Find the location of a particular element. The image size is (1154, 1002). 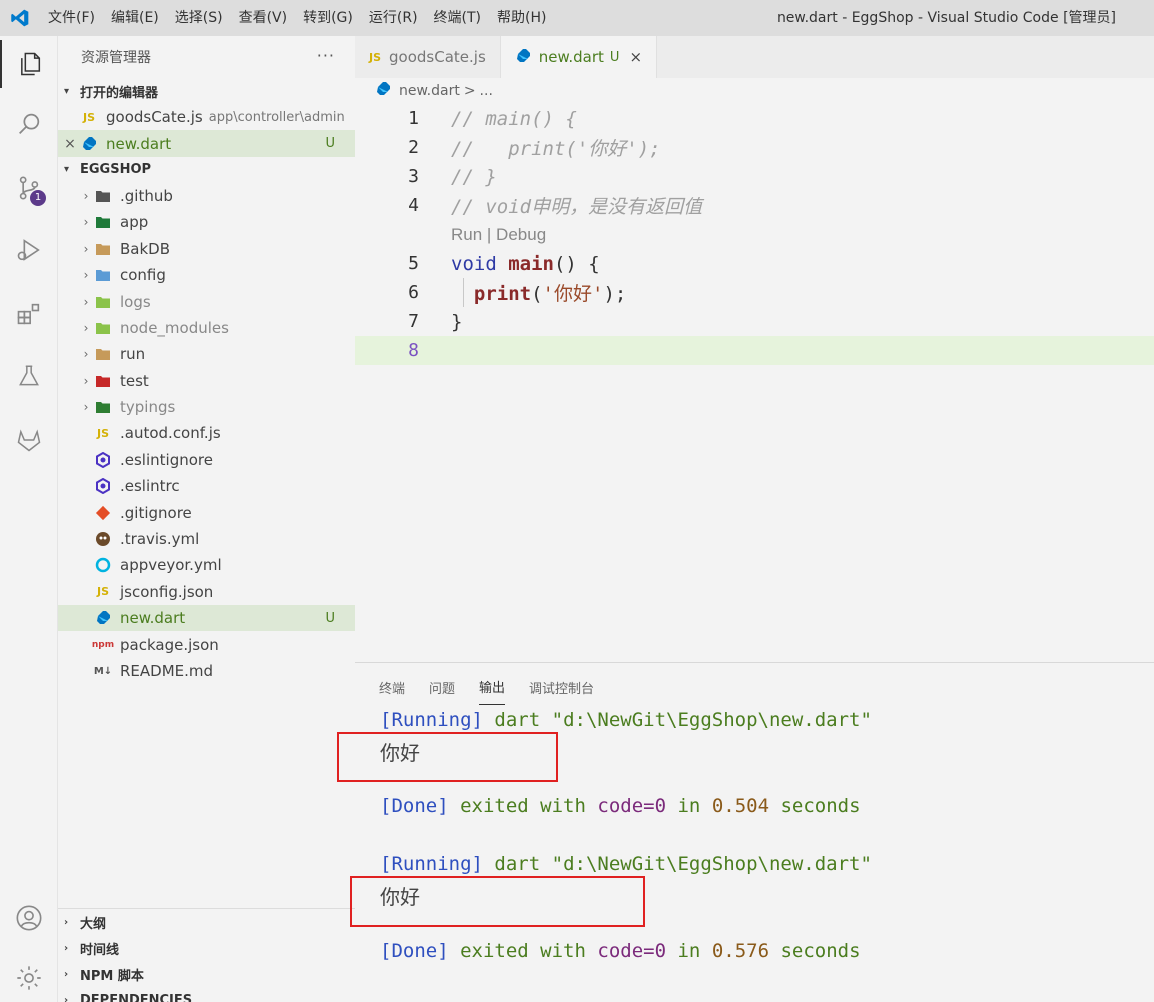

menu-file: 文件(F) is located at coordinates (71, 18).